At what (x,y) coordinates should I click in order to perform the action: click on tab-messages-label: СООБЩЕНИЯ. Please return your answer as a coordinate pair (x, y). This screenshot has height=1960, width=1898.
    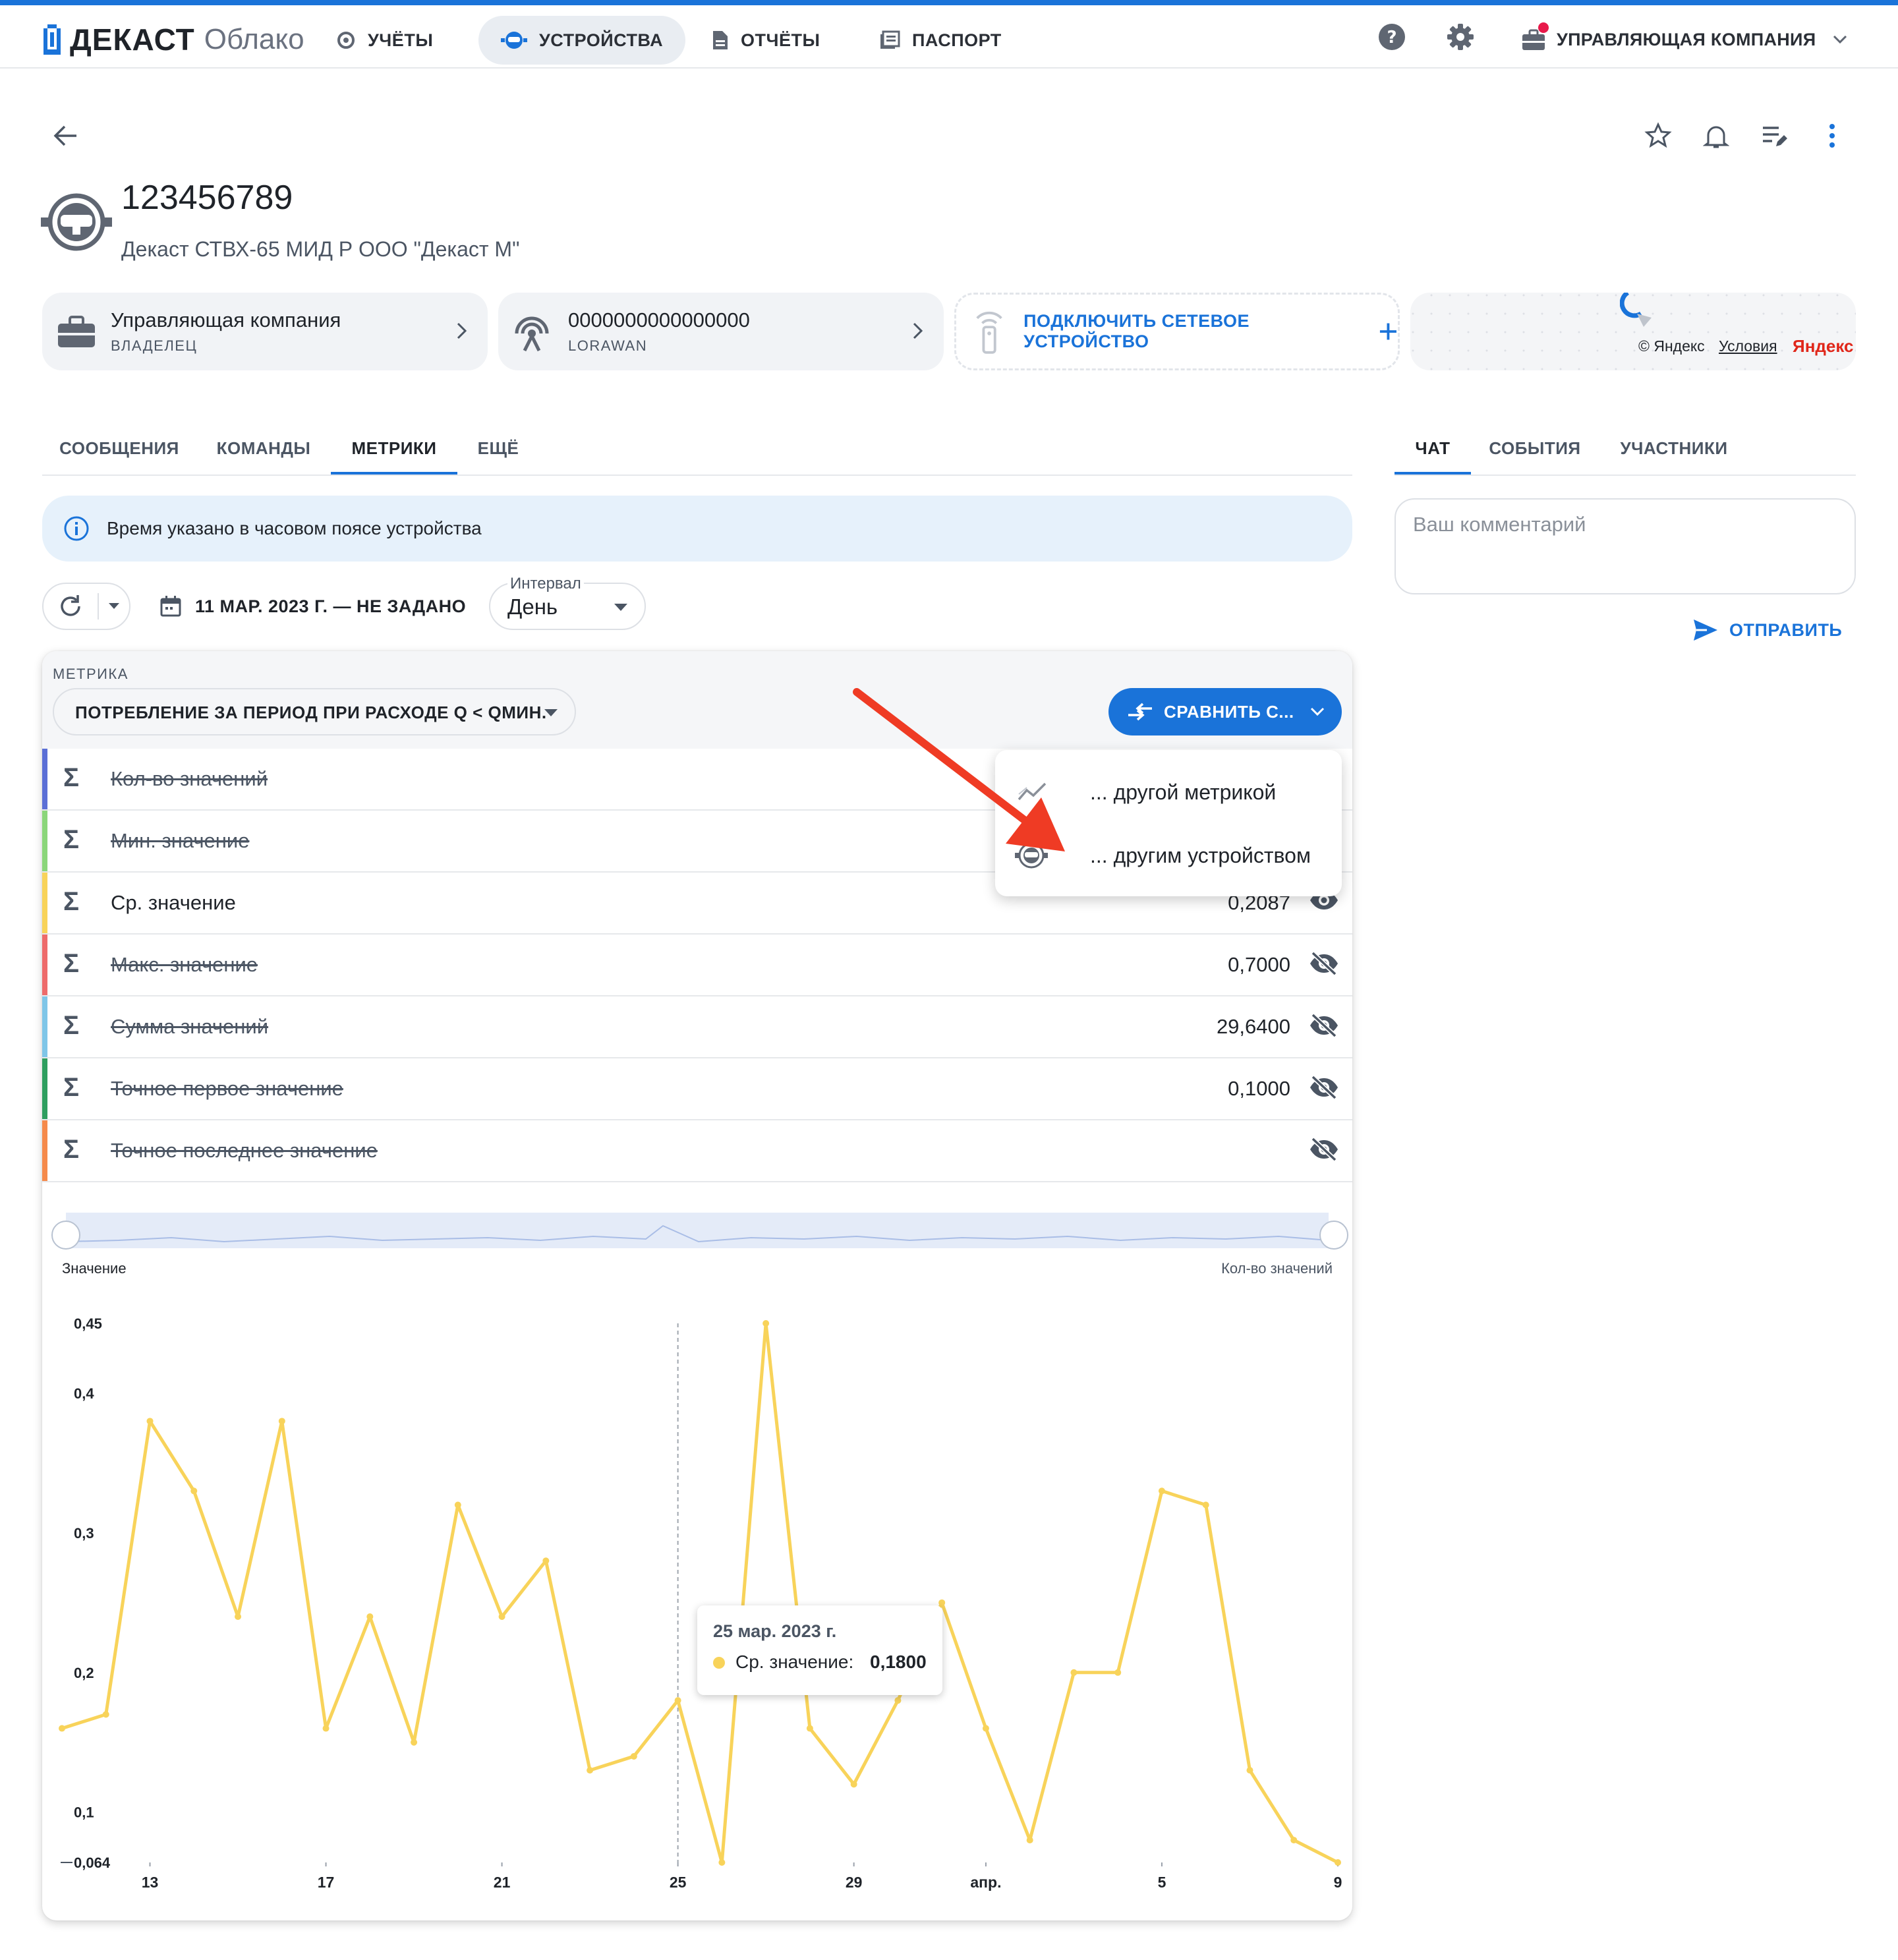
    Looking at the image, I should click on (119, 448).